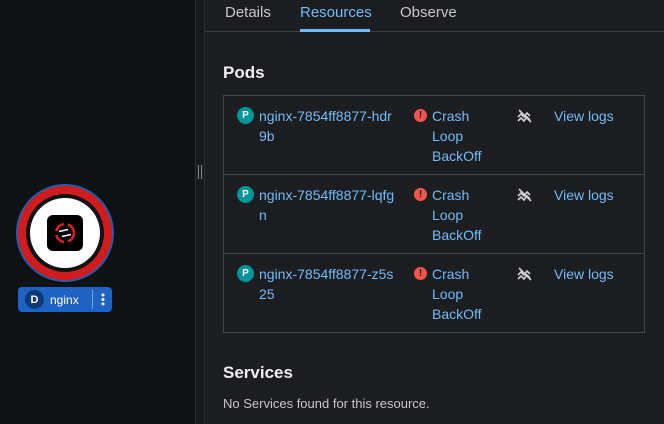  I want to click on node-name: nginx, so click(64, 299).